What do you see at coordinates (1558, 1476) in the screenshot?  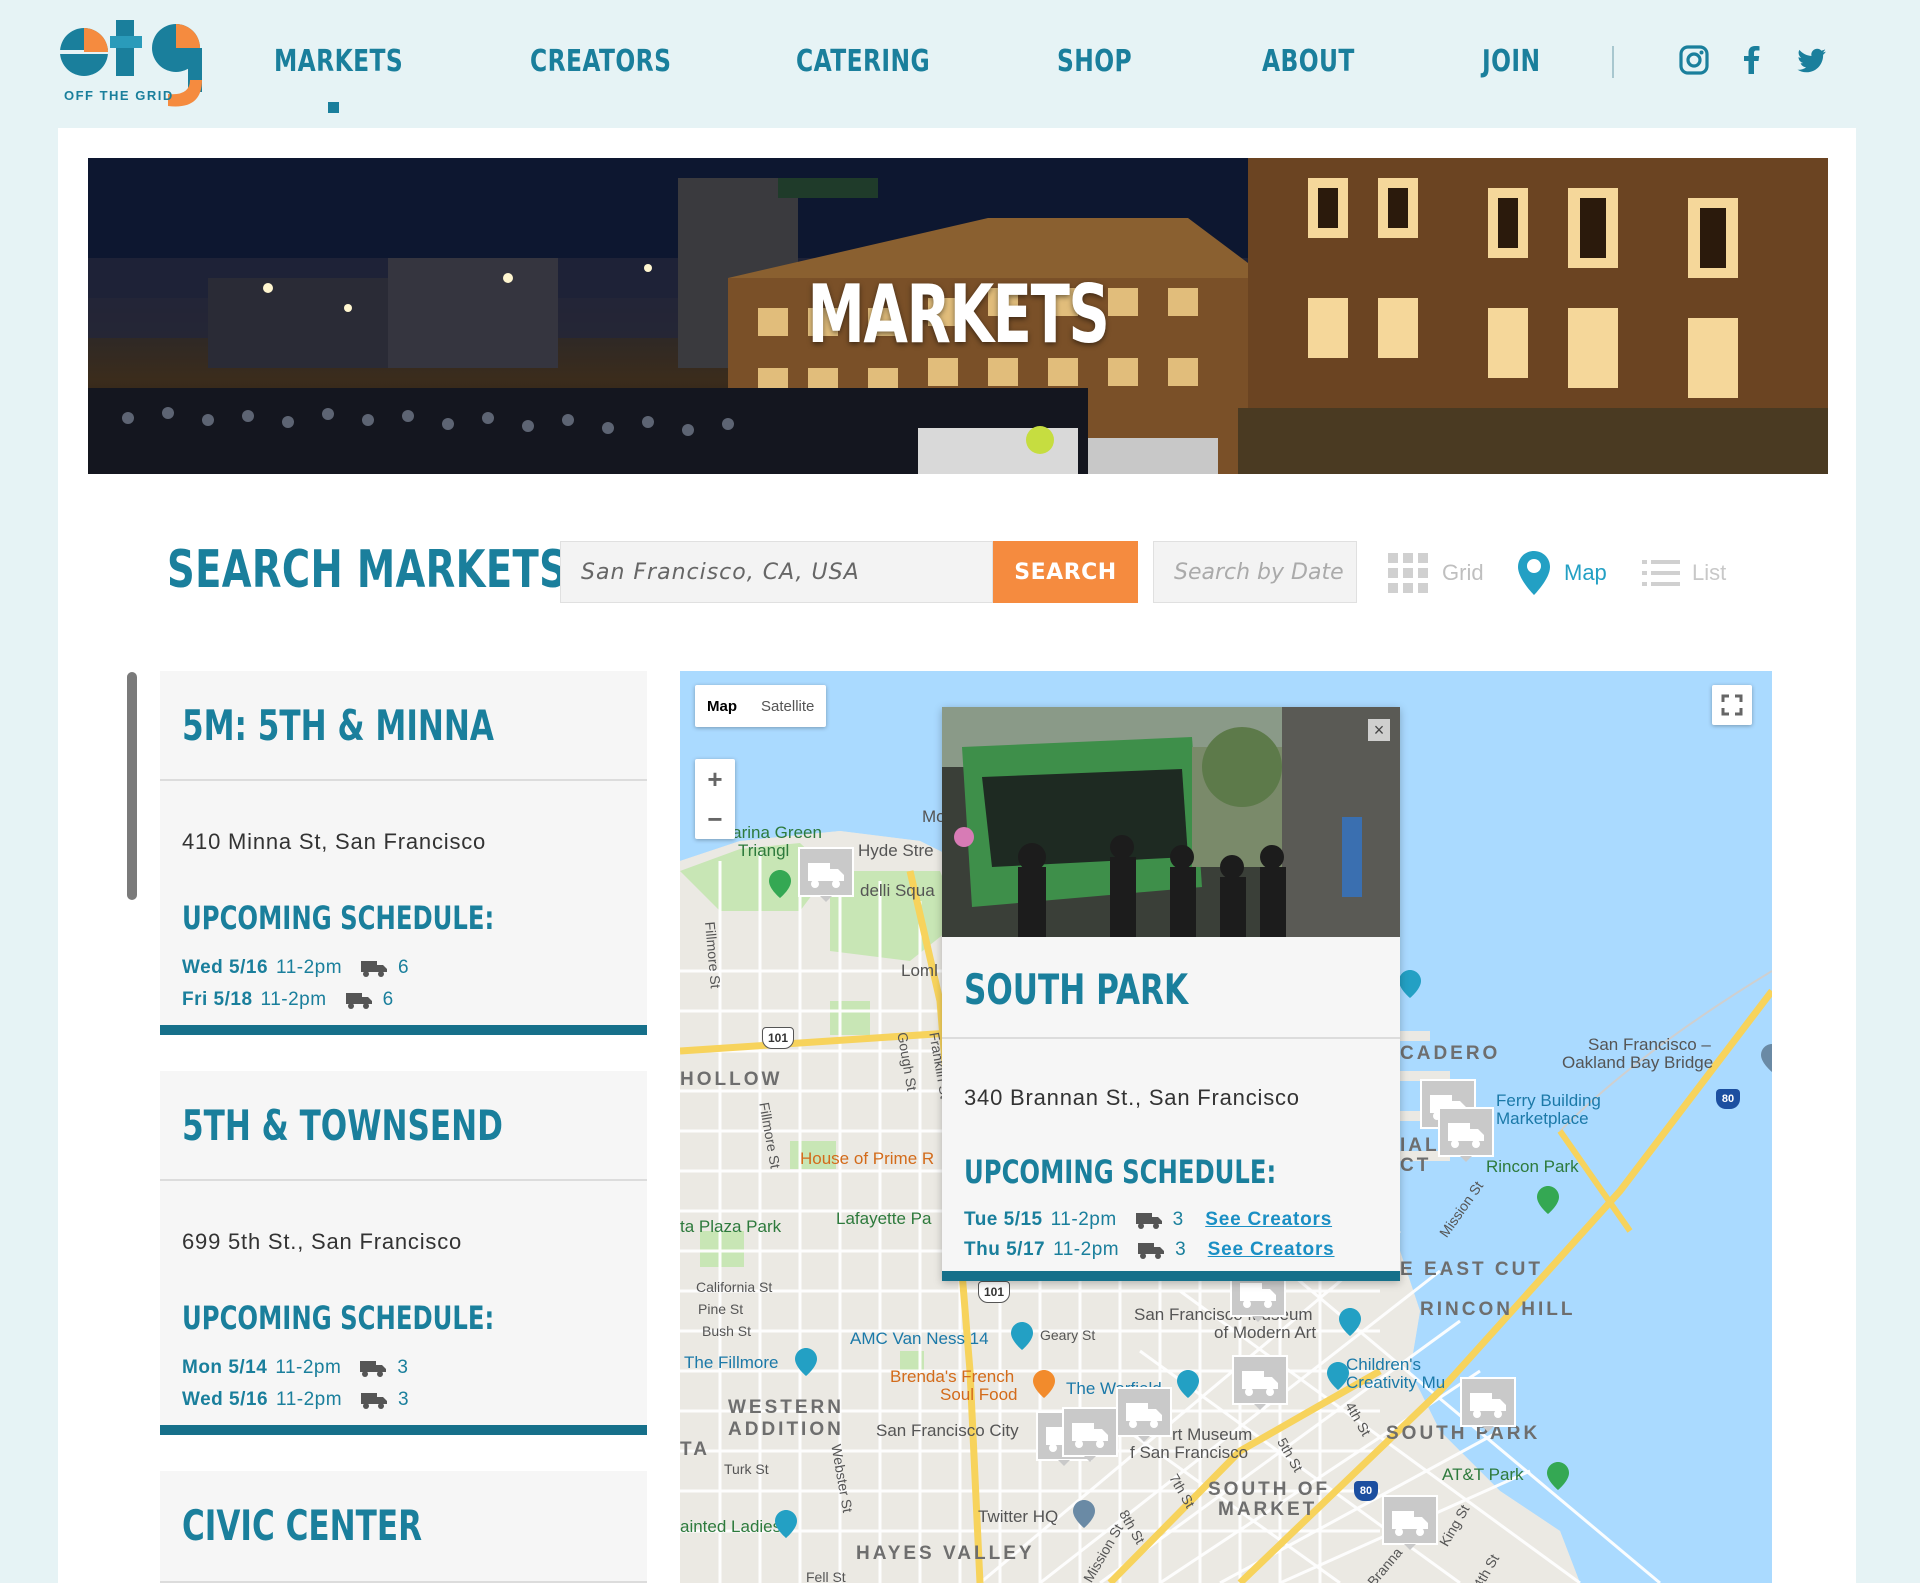 I see `stadium-pin-icon` at bounding box center [1558, 1476].